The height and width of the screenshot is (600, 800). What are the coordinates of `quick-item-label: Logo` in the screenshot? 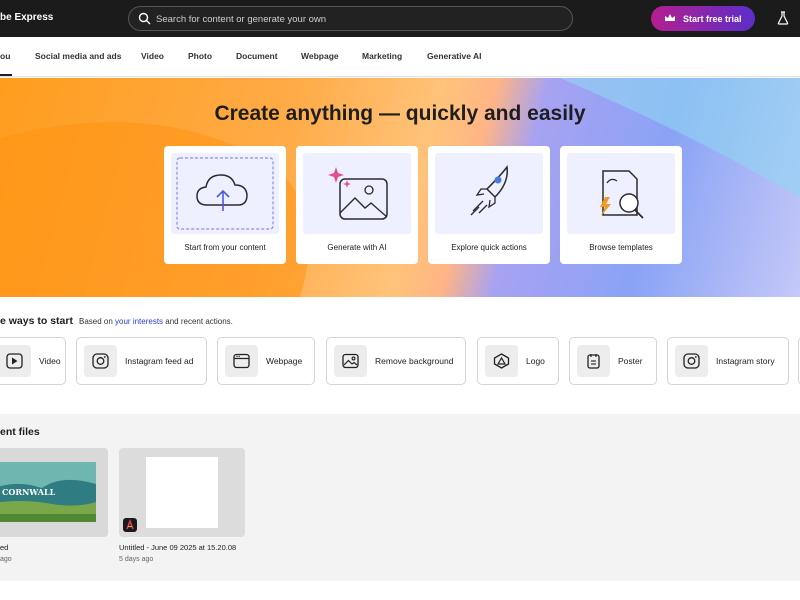 It's located at (535, 361).